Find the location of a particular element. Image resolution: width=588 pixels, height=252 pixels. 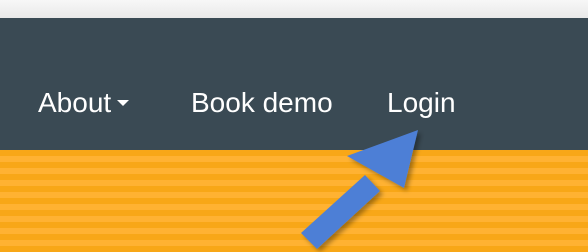

nav-login-label: Login is located at coordinates (421, 102).